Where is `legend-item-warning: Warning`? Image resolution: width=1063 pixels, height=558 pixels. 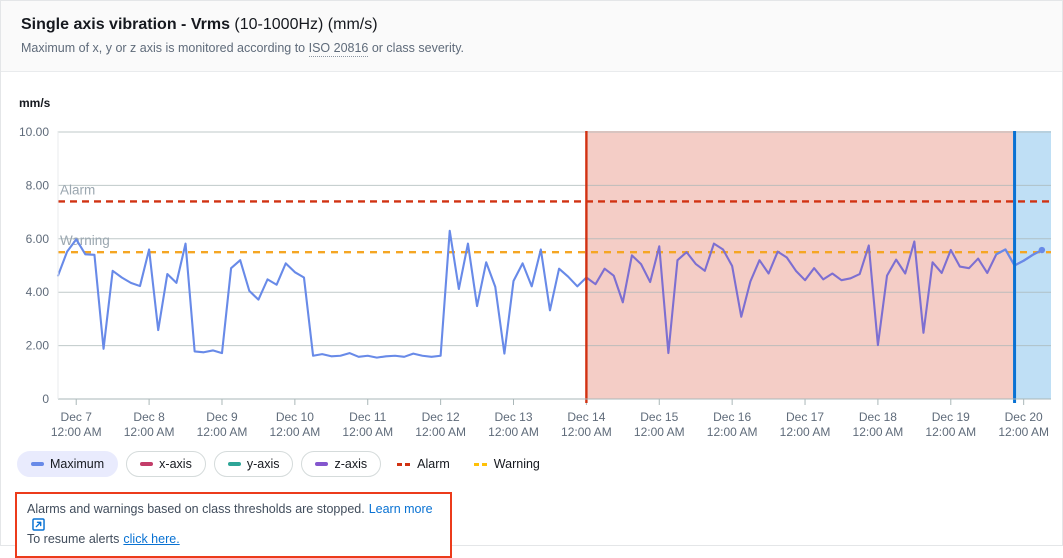
legend-item-warning: Warning is located at coordinates (507, 464).